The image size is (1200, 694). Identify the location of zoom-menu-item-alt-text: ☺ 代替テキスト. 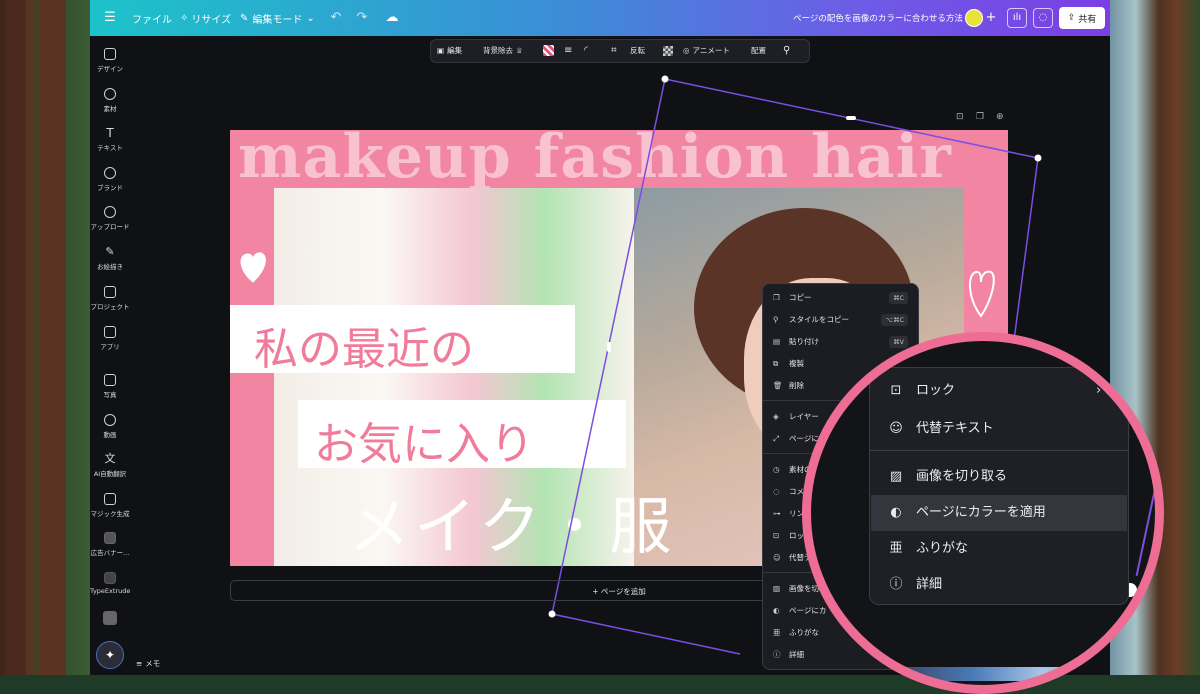
(940, 429).